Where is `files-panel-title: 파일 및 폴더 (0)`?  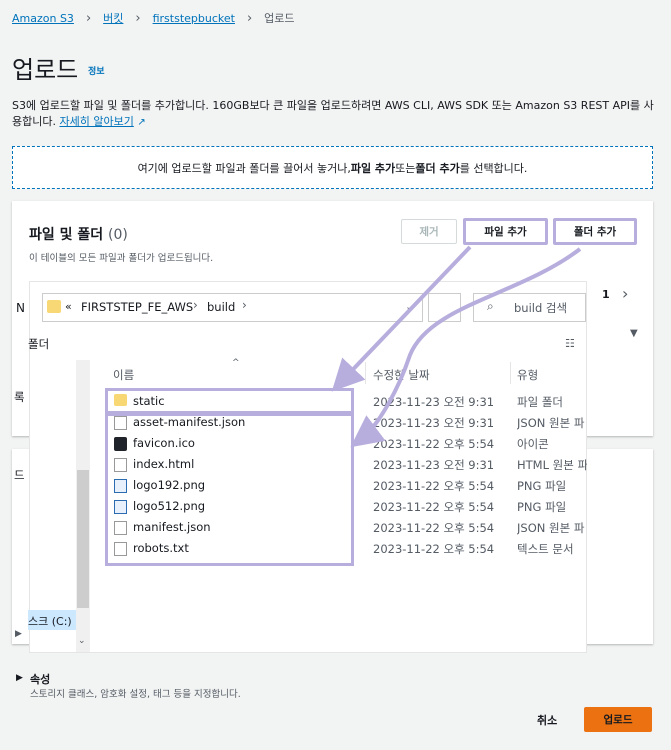 files-panel-title: 파일 및 폴더 (0) is located at coordinates (78, 234).